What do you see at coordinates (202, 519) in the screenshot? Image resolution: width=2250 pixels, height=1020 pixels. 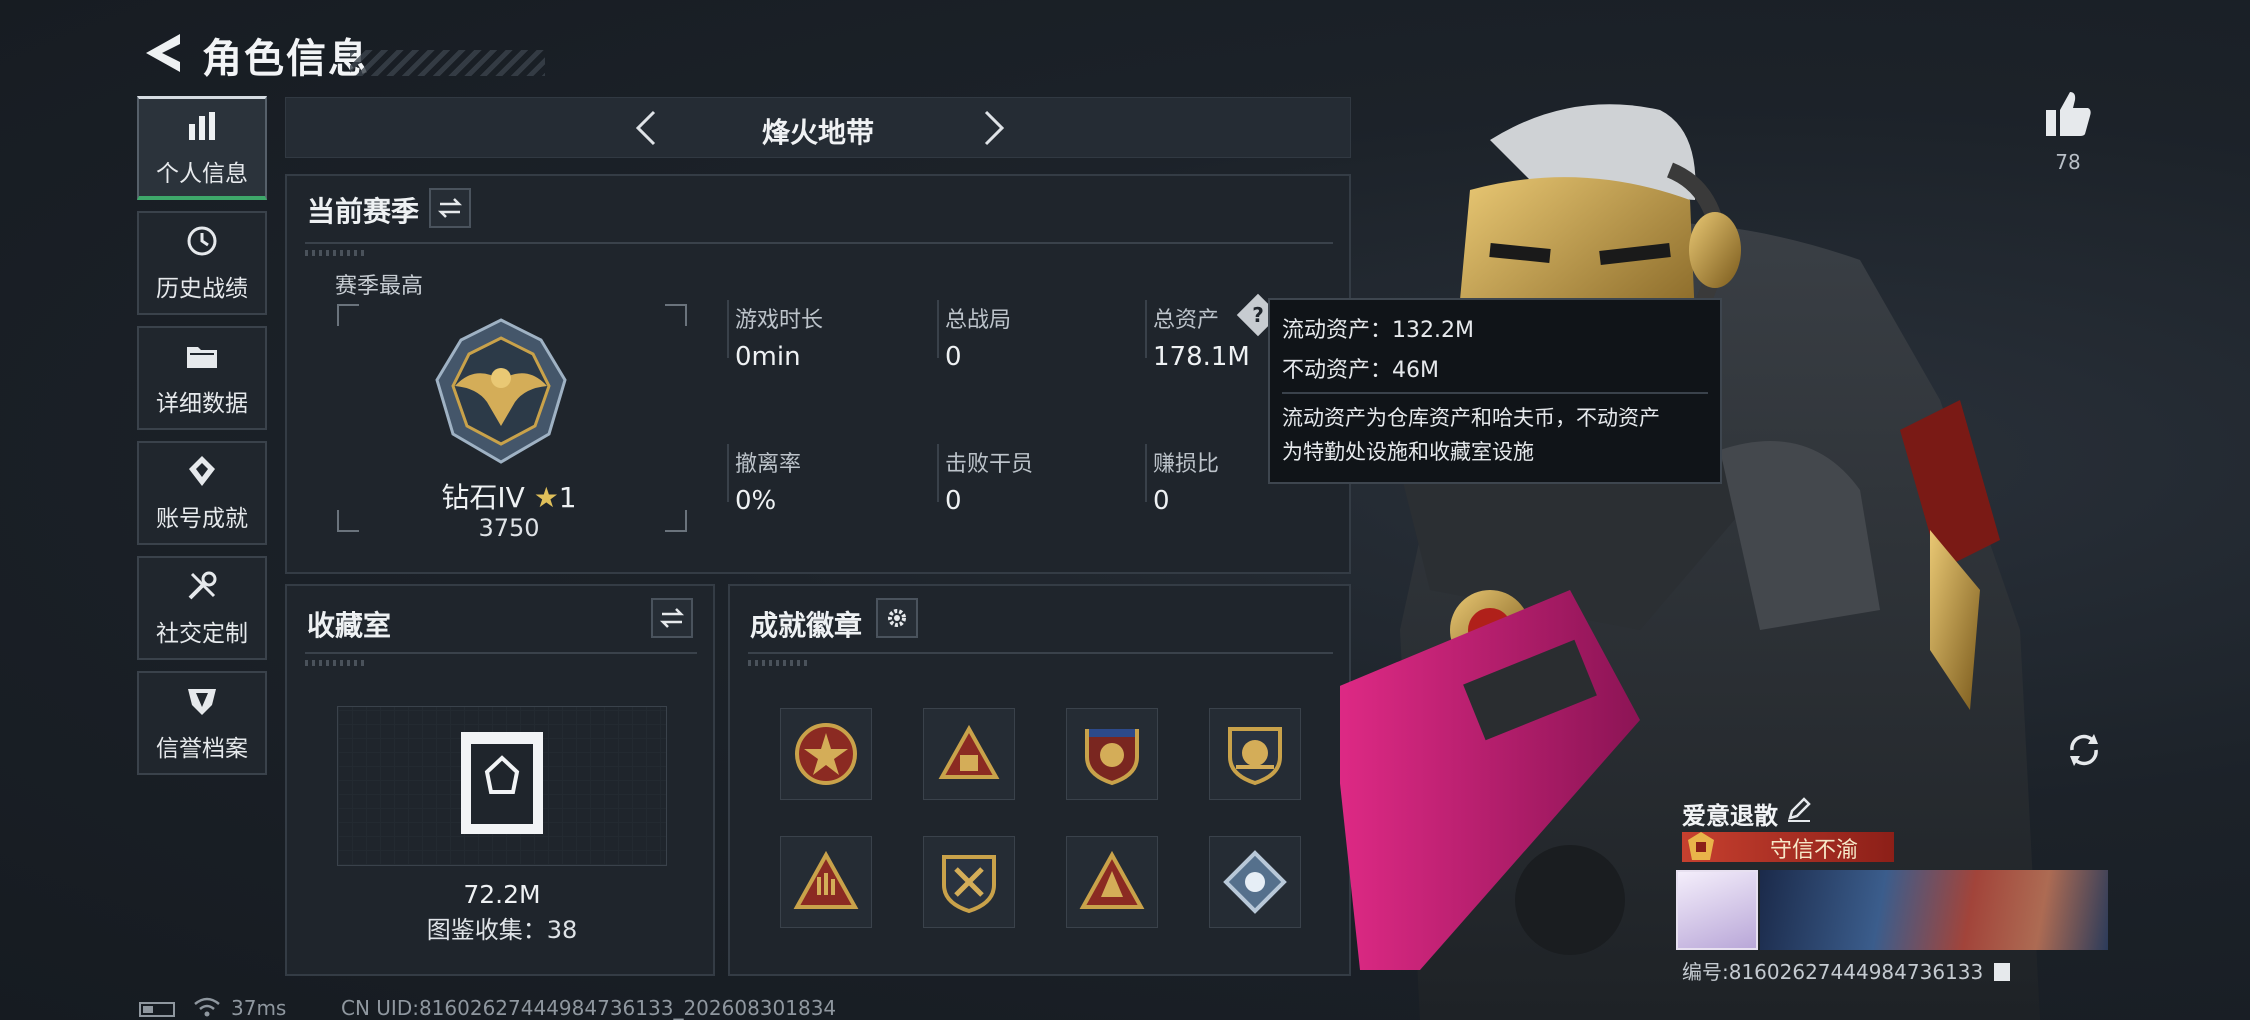 I see `sidebar-item-label: 账号成就` at bounding box center [202, 519].